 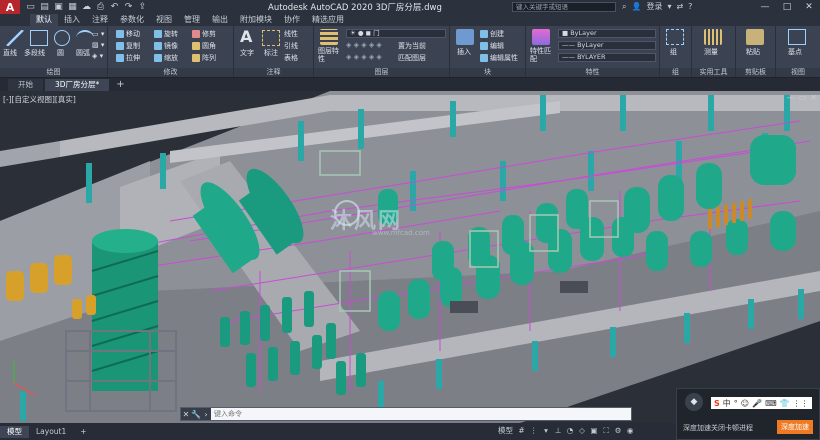 What do you see at coordinates (669, 6) in the screenshot?
I see `cart-icon: ▾` at bounding box center [669, 6].